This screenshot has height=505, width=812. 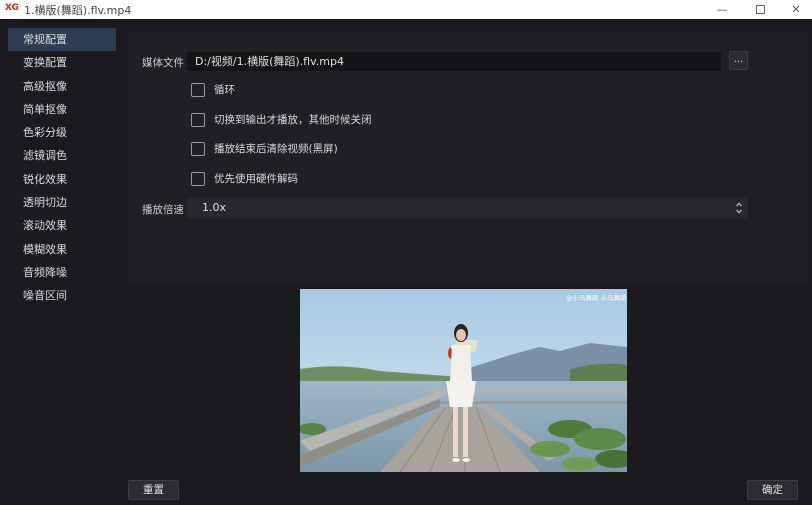 What do you see at coordinates (62, 249) in the screenshot?
I see `sidebar-item-blur: 模糊效果` at bounding box center [62, 249].